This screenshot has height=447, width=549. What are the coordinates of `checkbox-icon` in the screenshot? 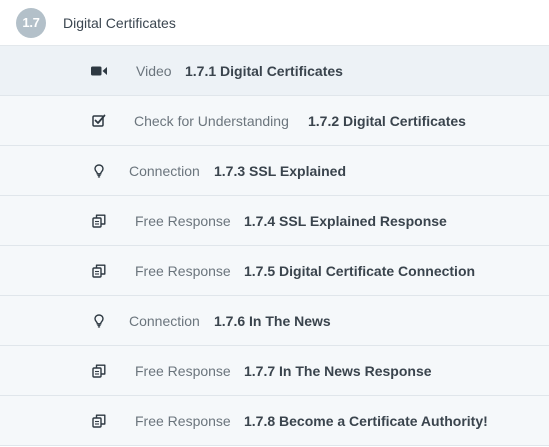 It's located at (99, 121).